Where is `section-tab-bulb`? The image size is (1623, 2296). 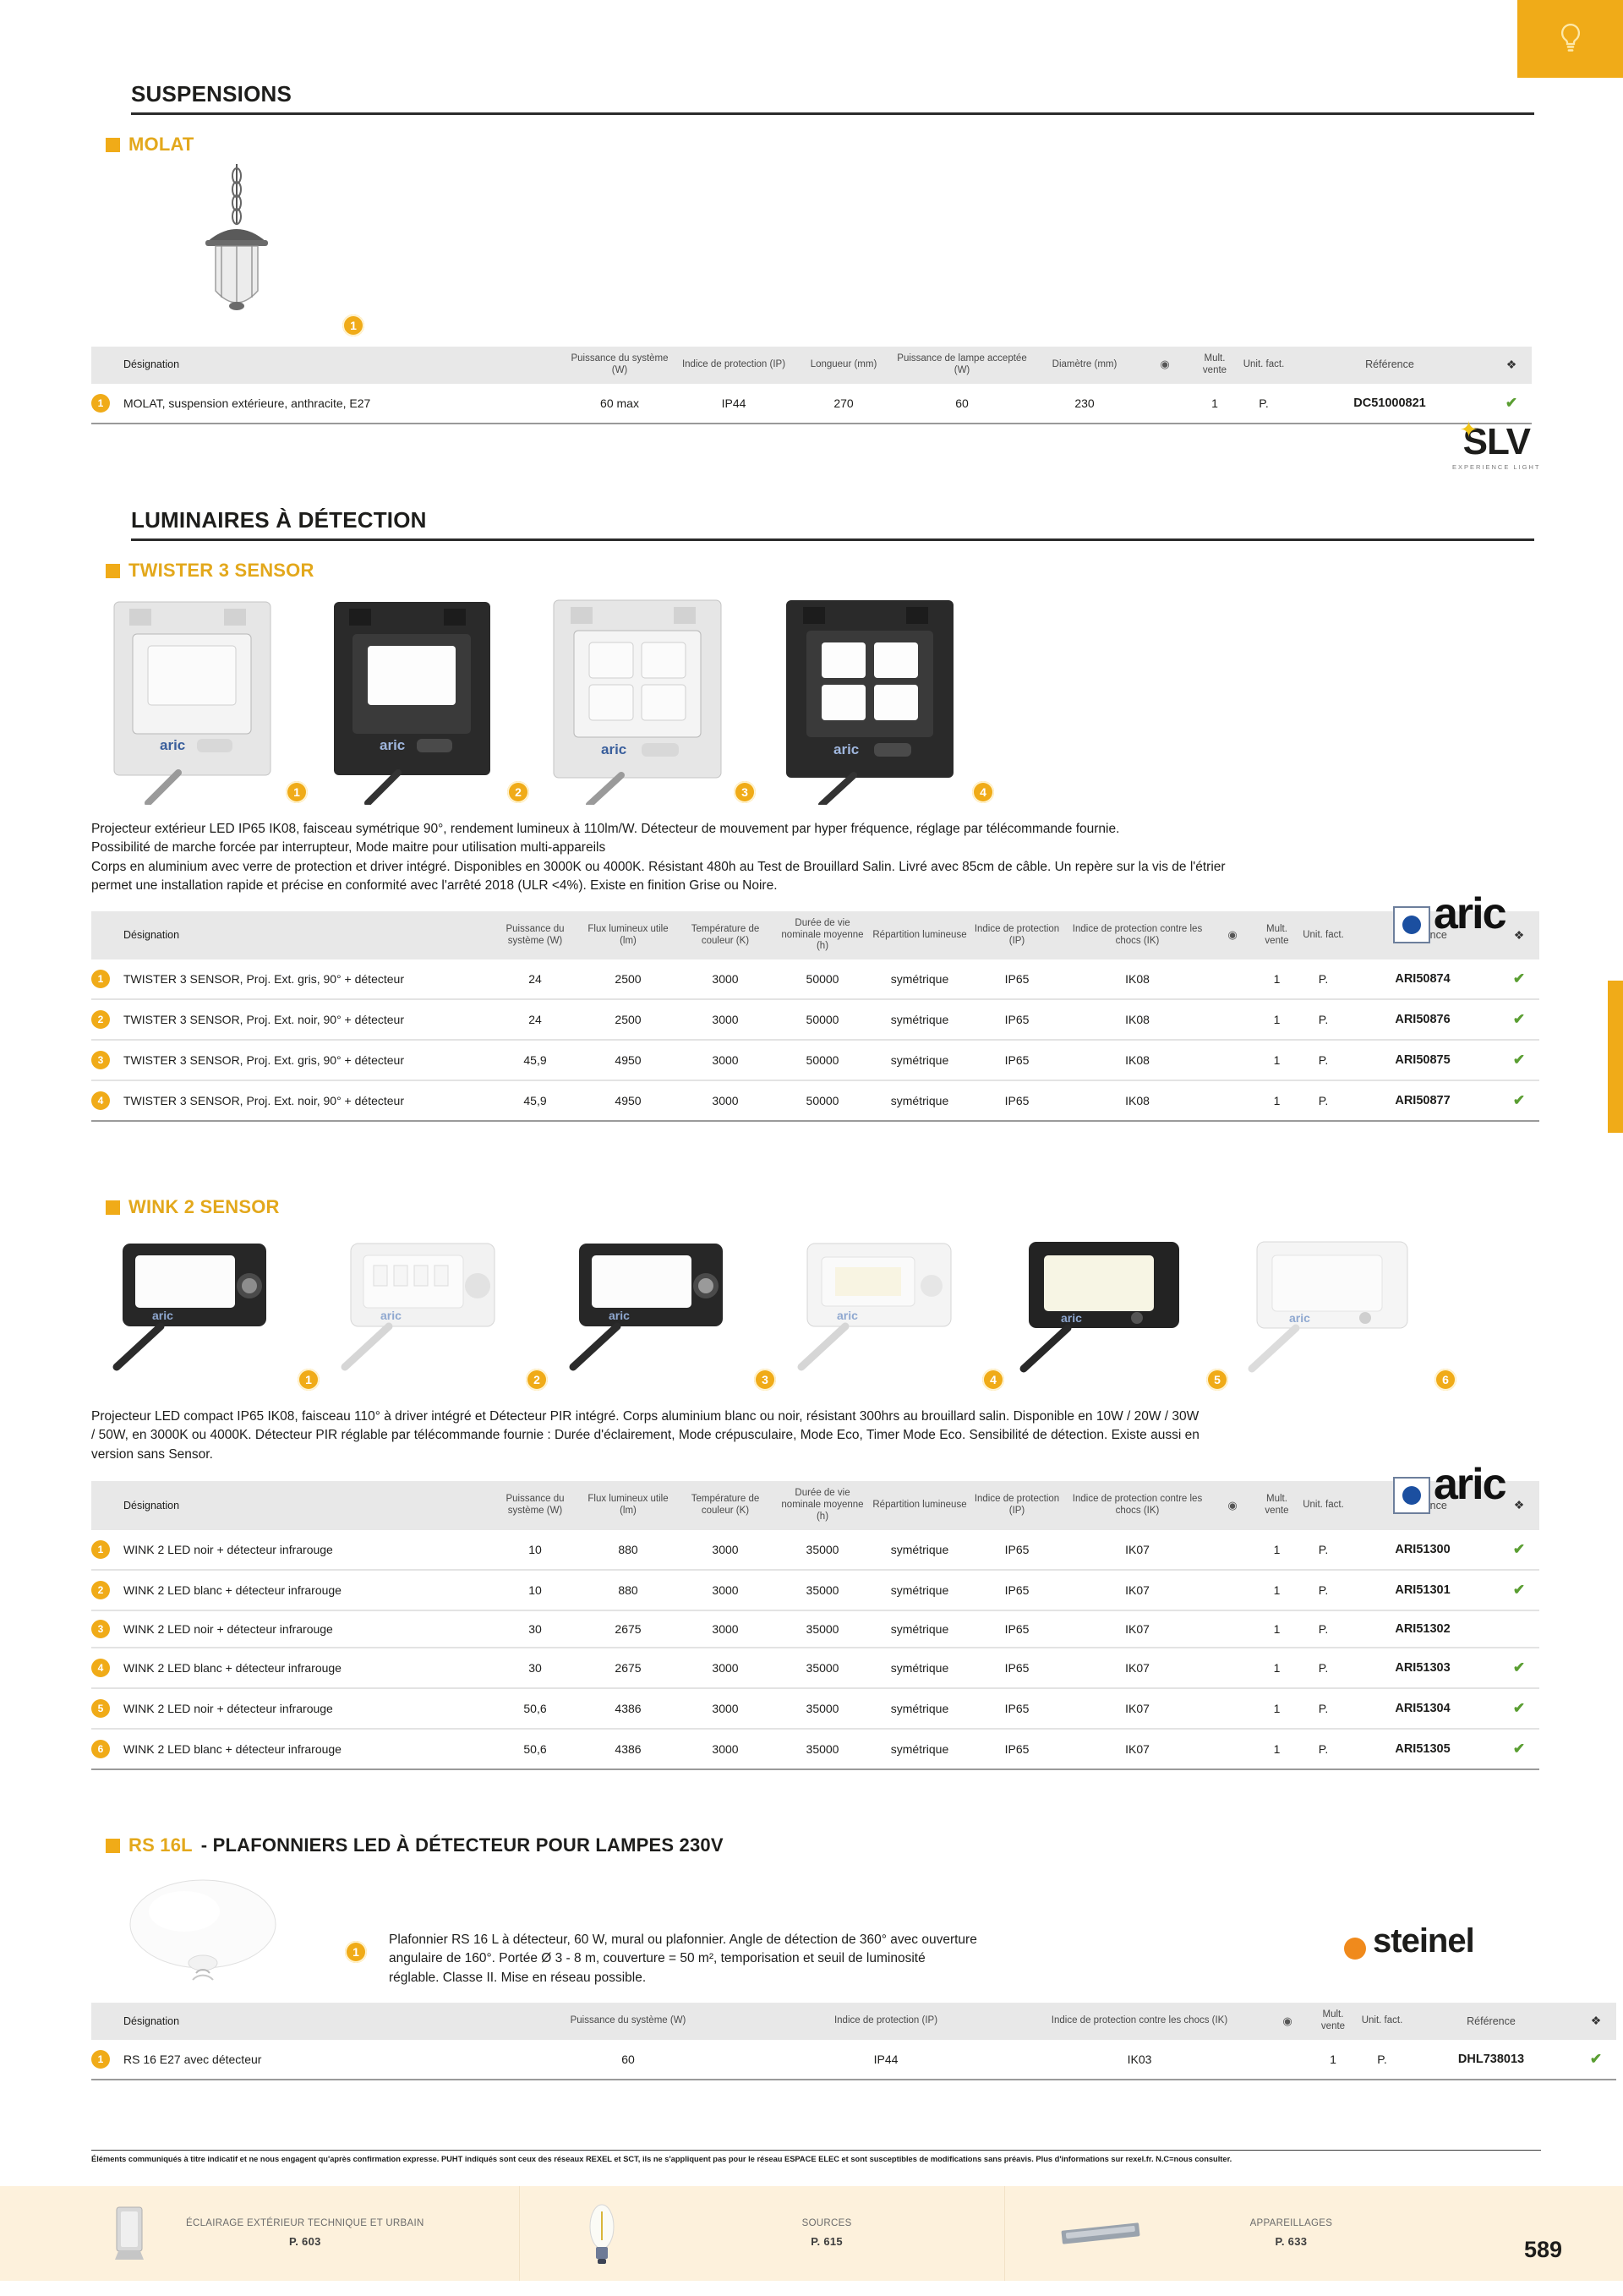
section-tab-bulb is located at coordinates (1570, 39).